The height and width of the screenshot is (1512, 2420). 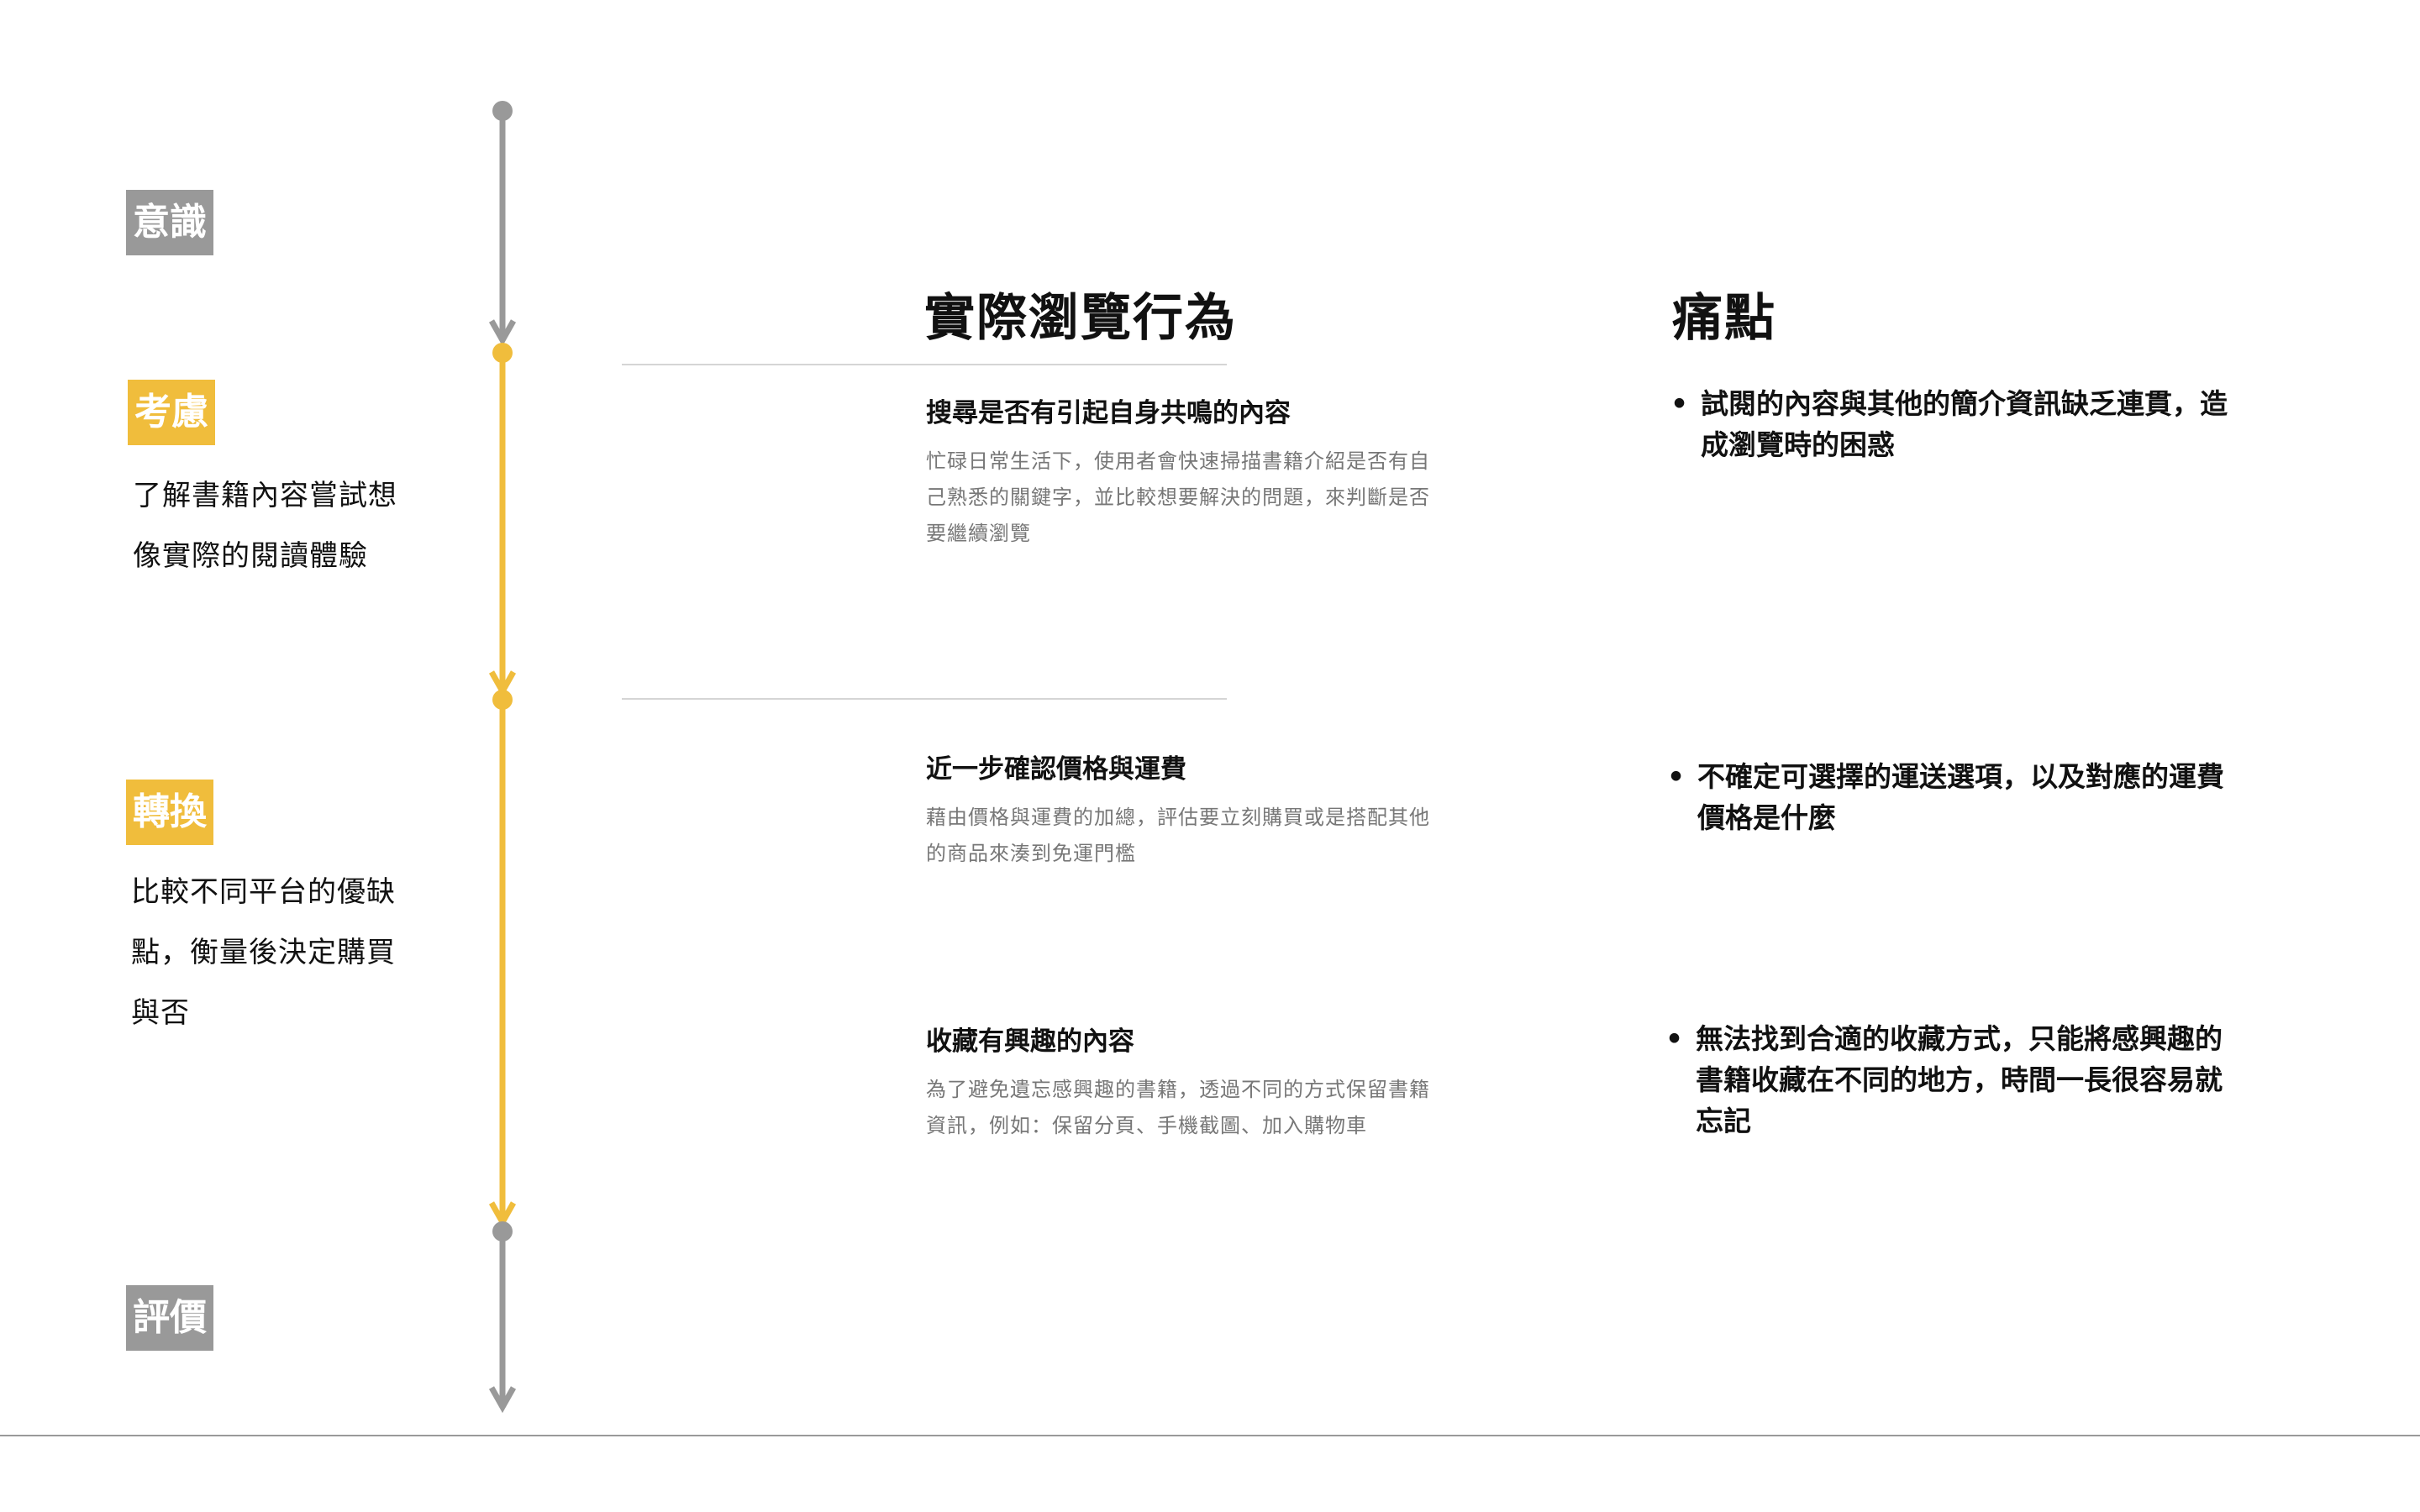 I want to click on stage-desc-line: 與否, so click(x=161, y=1013).